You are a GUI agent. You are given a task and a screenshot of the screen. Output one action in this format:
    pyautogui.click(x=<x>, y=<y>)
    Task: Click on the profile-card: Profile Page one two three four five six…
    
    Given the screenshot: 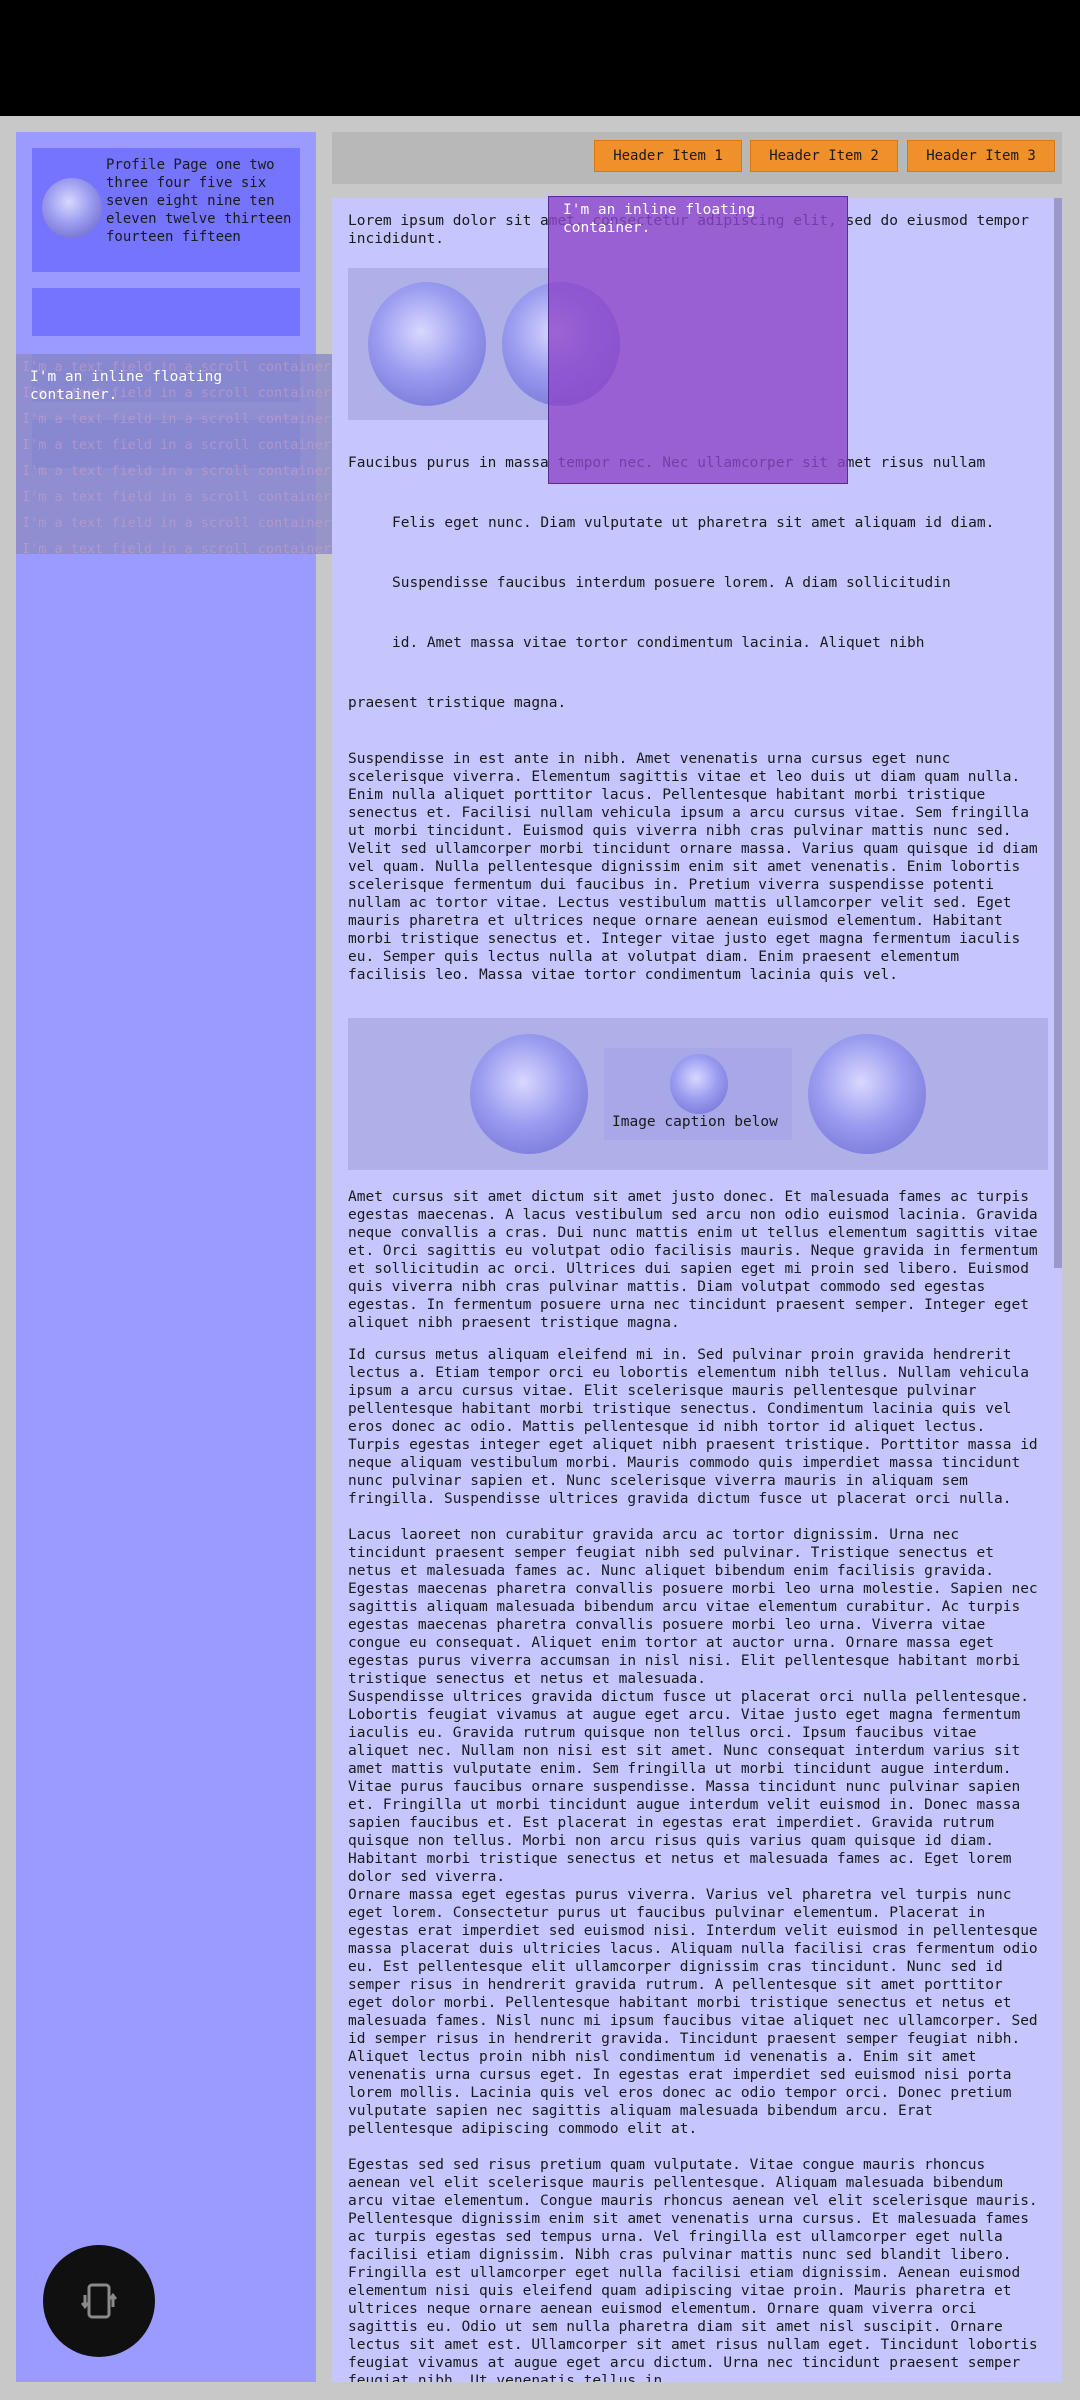 What is the action you would take?
    pyautogui.click(x=166, y=210)
    